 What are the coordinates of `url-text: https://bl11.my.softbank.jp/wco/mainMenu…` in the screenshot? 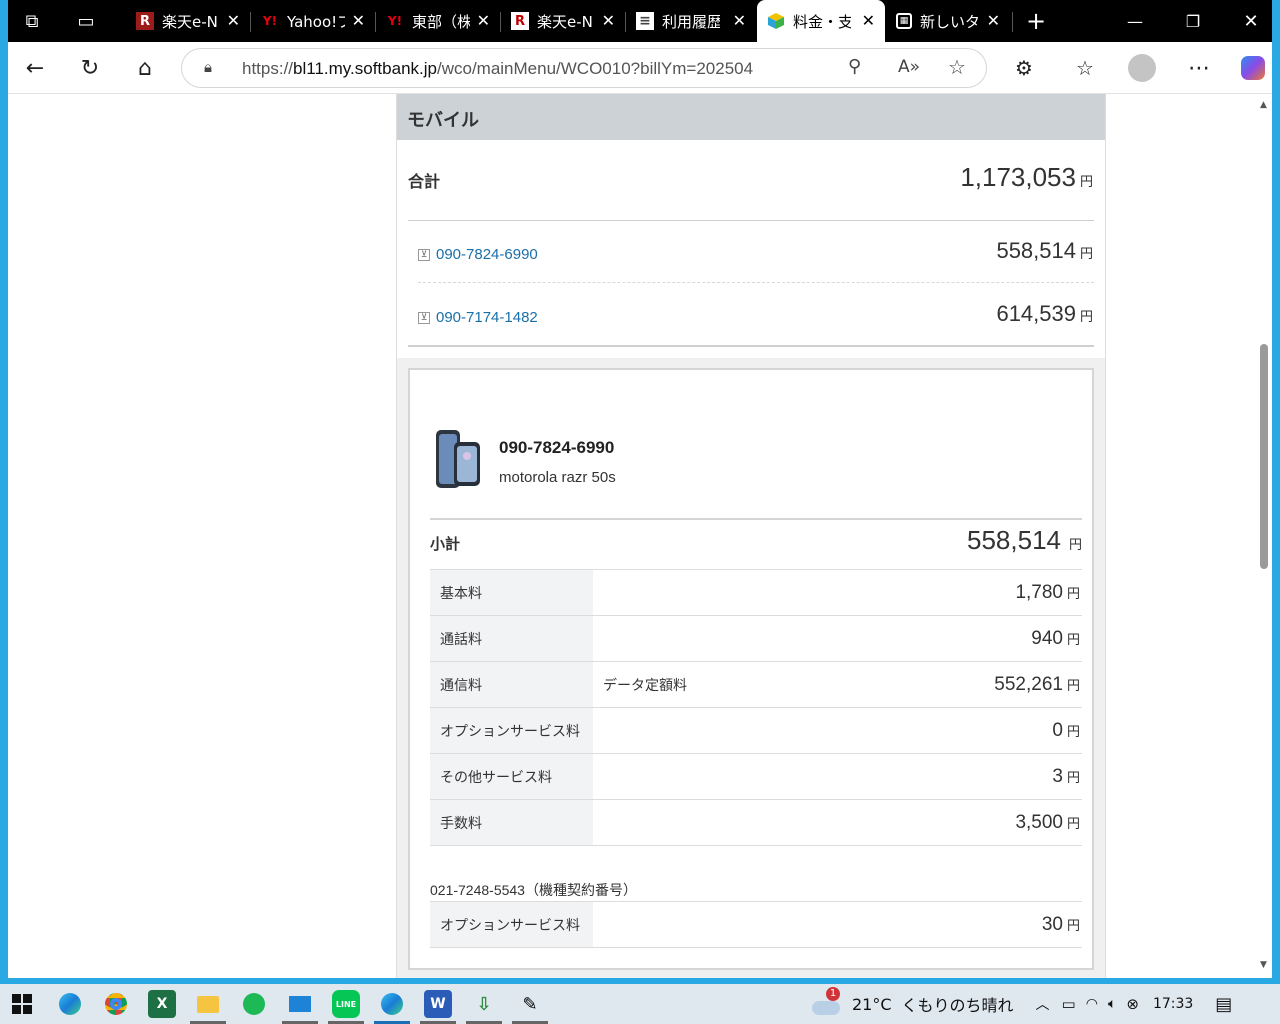 It's located at (497, 69).